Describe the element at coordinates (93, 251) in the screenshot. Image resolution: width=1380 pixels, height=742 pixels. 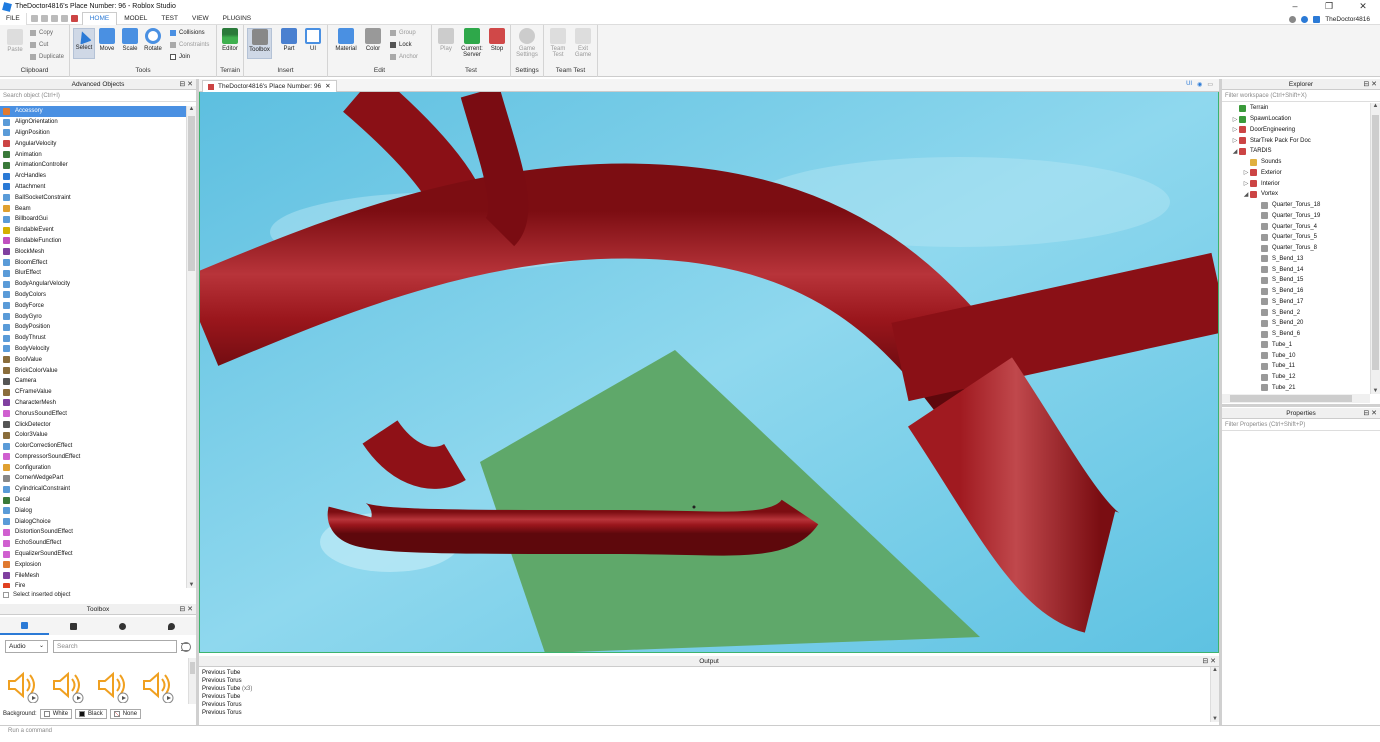
I see `object-list-item: BlockMesh` at that location.